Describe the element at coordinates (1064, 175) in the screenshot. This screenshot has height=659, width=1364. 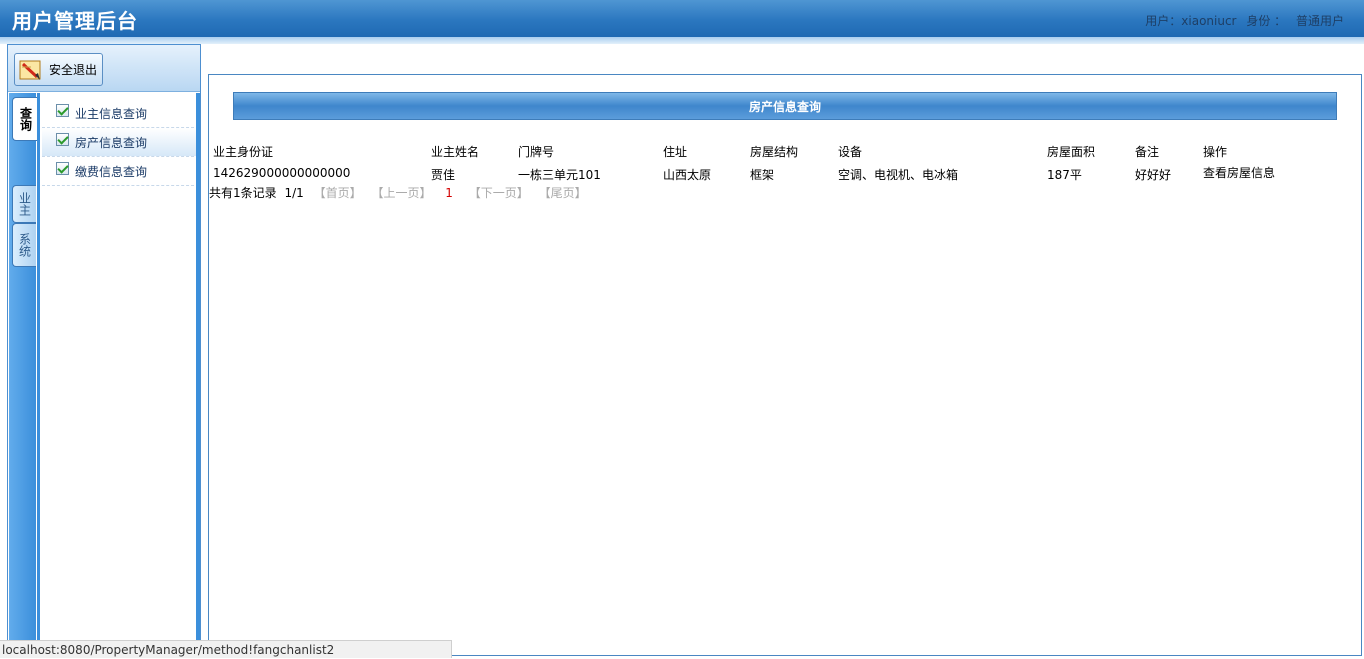
I see `area-cell: 187平` at that location.